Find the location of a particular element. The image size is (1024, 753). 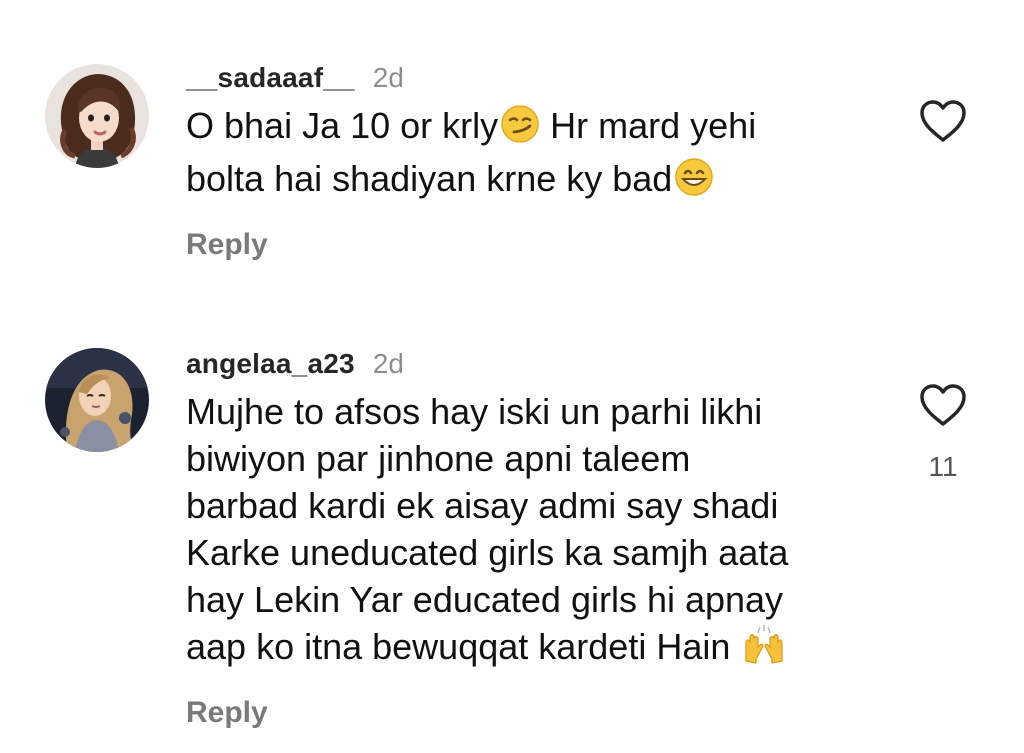

grinning-emoji-icon is located at coordinates (694, 182).